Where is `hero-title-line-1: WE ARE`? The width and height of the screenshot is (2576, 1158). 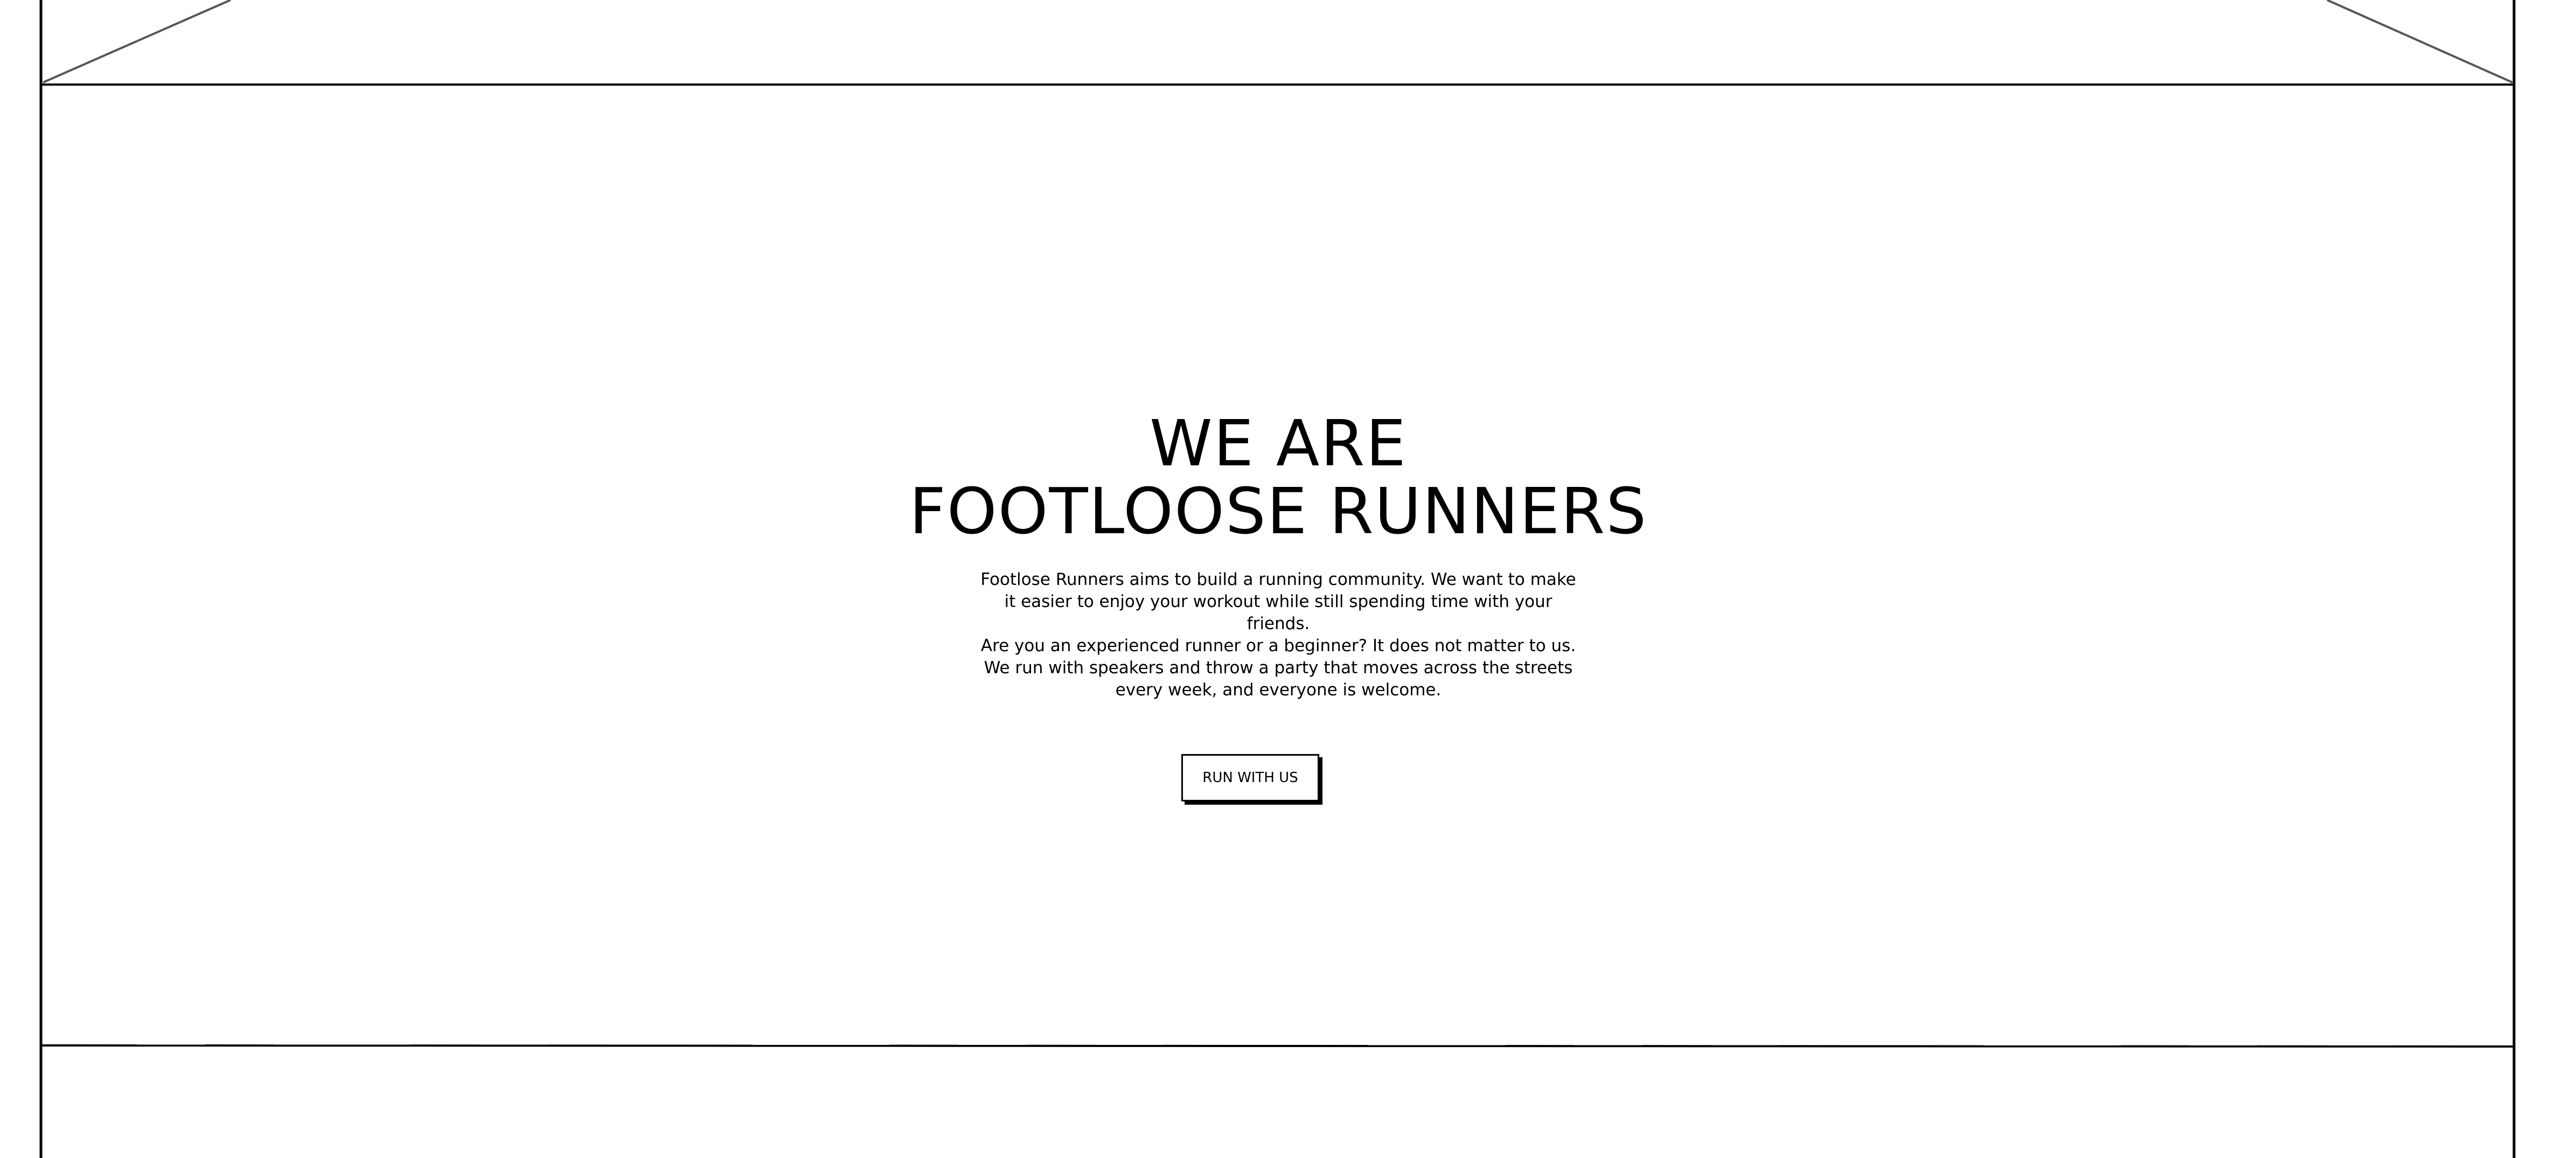
hero-title-line-1: WE ARE is located at coordinates (1278, 443).